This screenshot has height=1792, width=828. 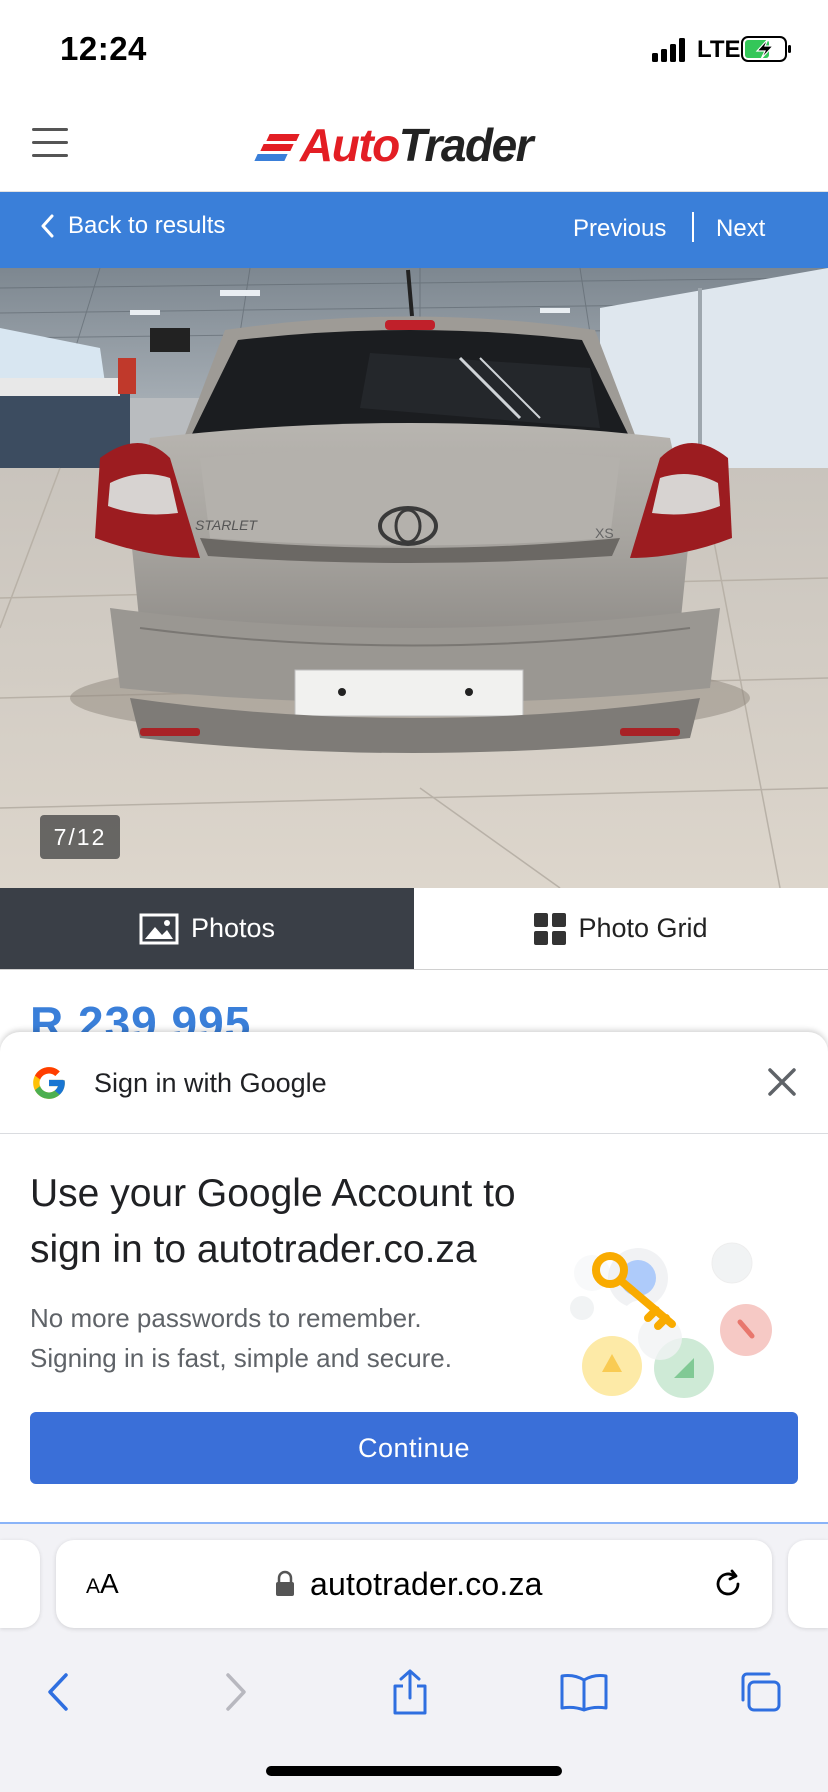 What do you see at coordinates (760, 1692) in the screenshot?
I see `tabs-icon` at bounding box center [760, 1692].